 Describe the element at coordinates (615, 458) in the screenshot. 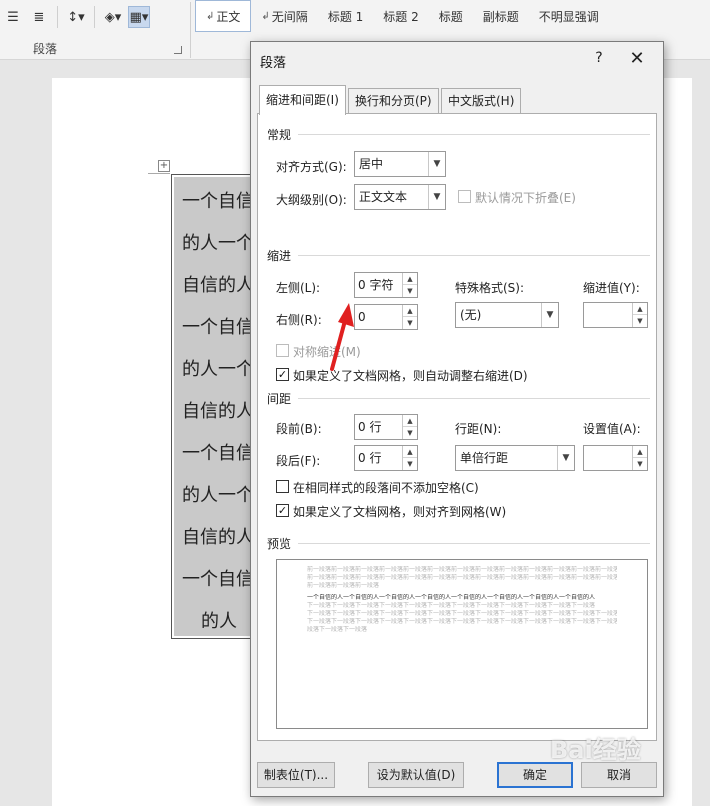

I see `spacing-at-spinner: ▲ ▼` at that location.